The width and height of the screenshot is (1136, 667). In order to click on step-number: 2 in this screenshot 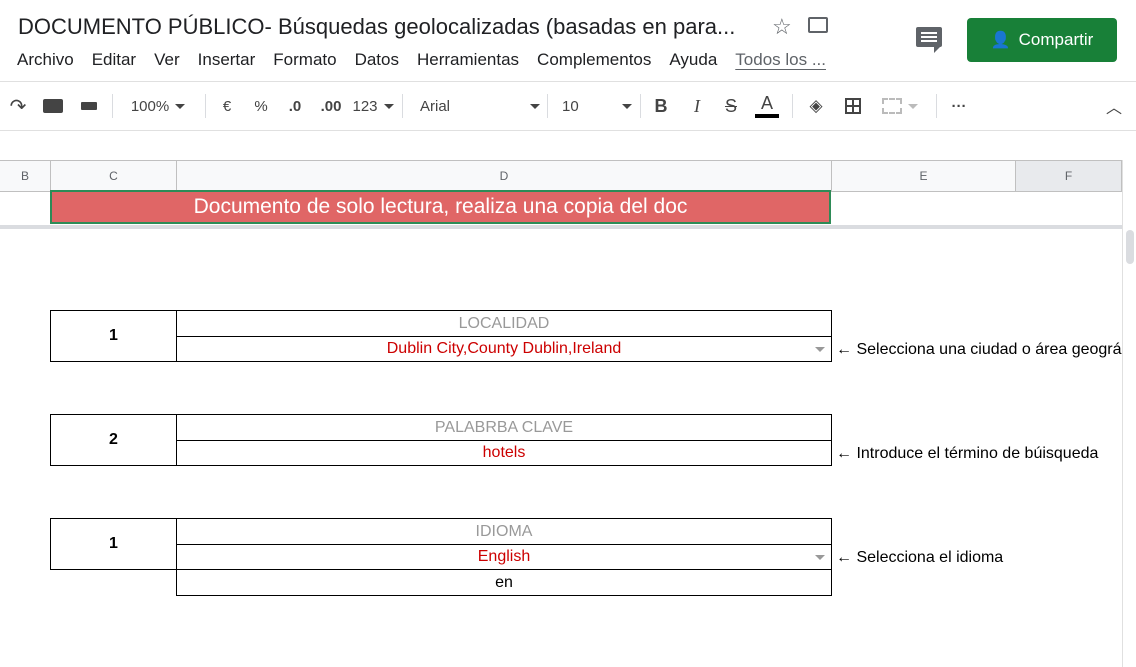, I will do `click(113, 440)`.